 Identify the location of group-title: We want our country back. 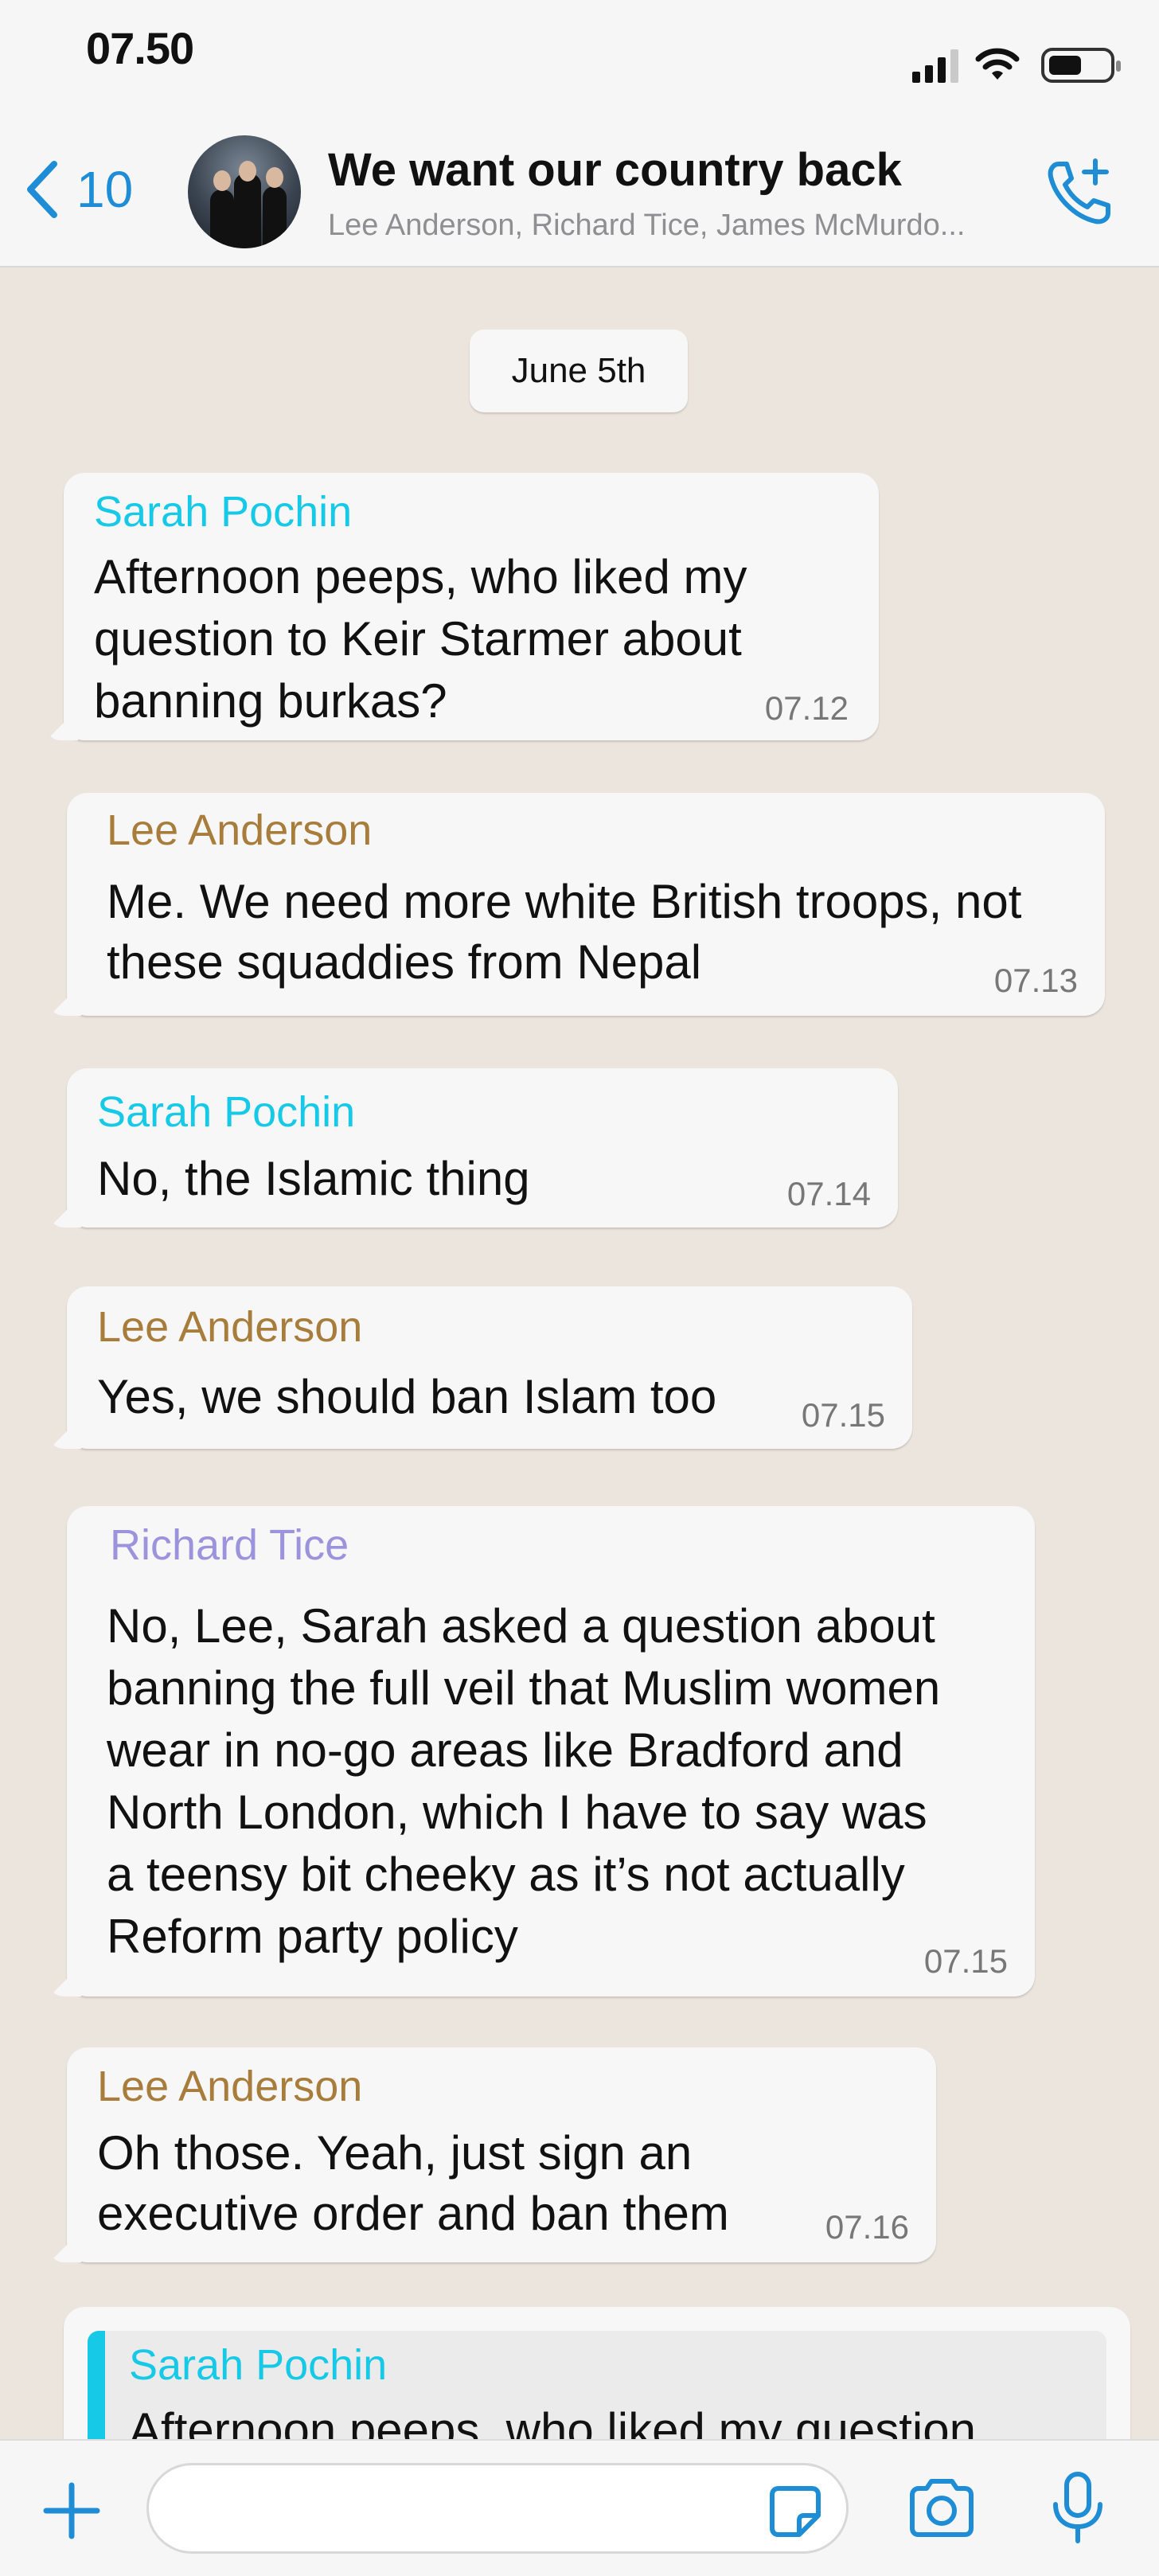
(615, 170).